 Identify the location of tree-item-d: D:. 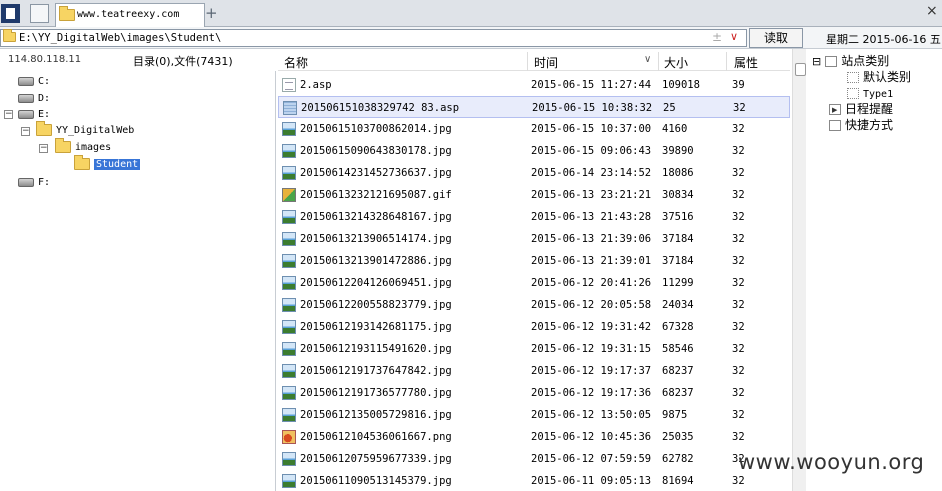
(34, 99).